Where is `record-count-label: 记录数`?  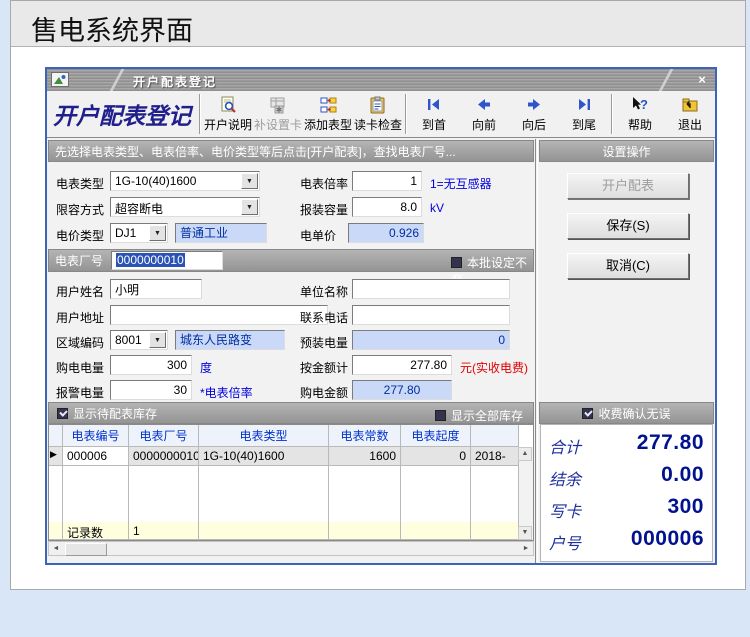 record-count-label: 记录数 is located at coordinates (96, 531).